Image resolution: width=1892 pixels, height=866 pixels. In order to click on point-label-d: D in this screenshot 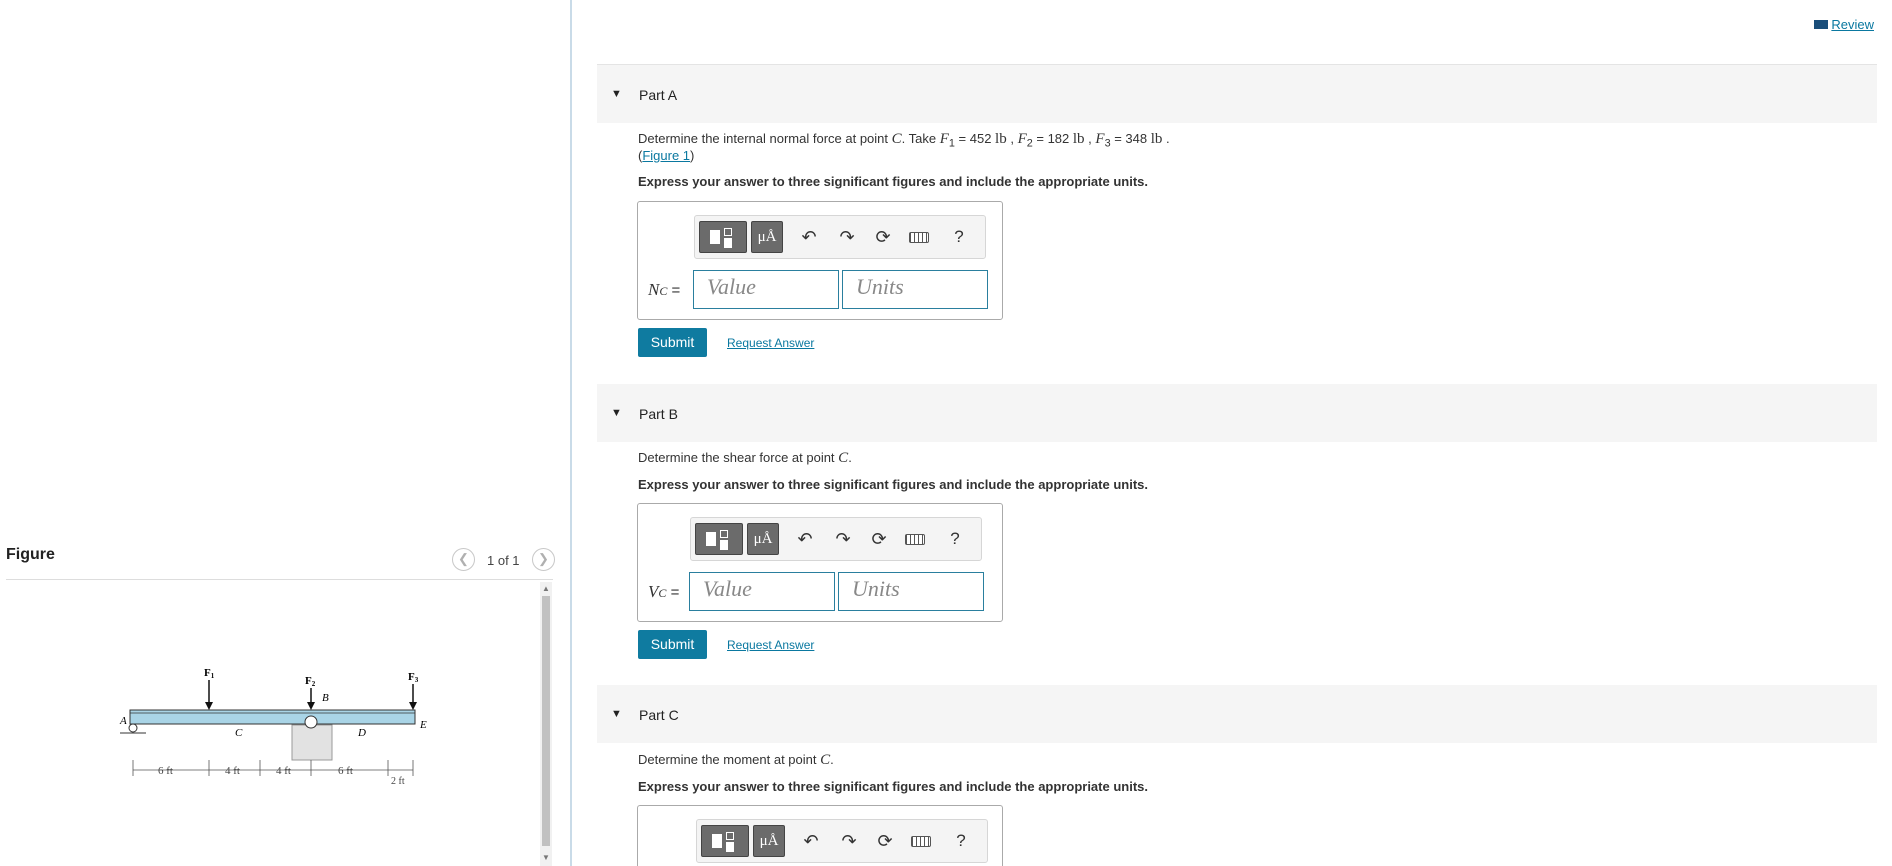, I will do `click(361, 733)`.